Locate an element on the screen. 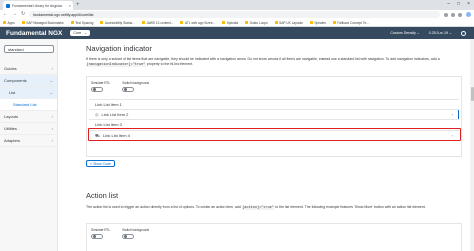 The image size is (474, 251). brand-prefix: Fundamental is located at coordinates (27, 33).